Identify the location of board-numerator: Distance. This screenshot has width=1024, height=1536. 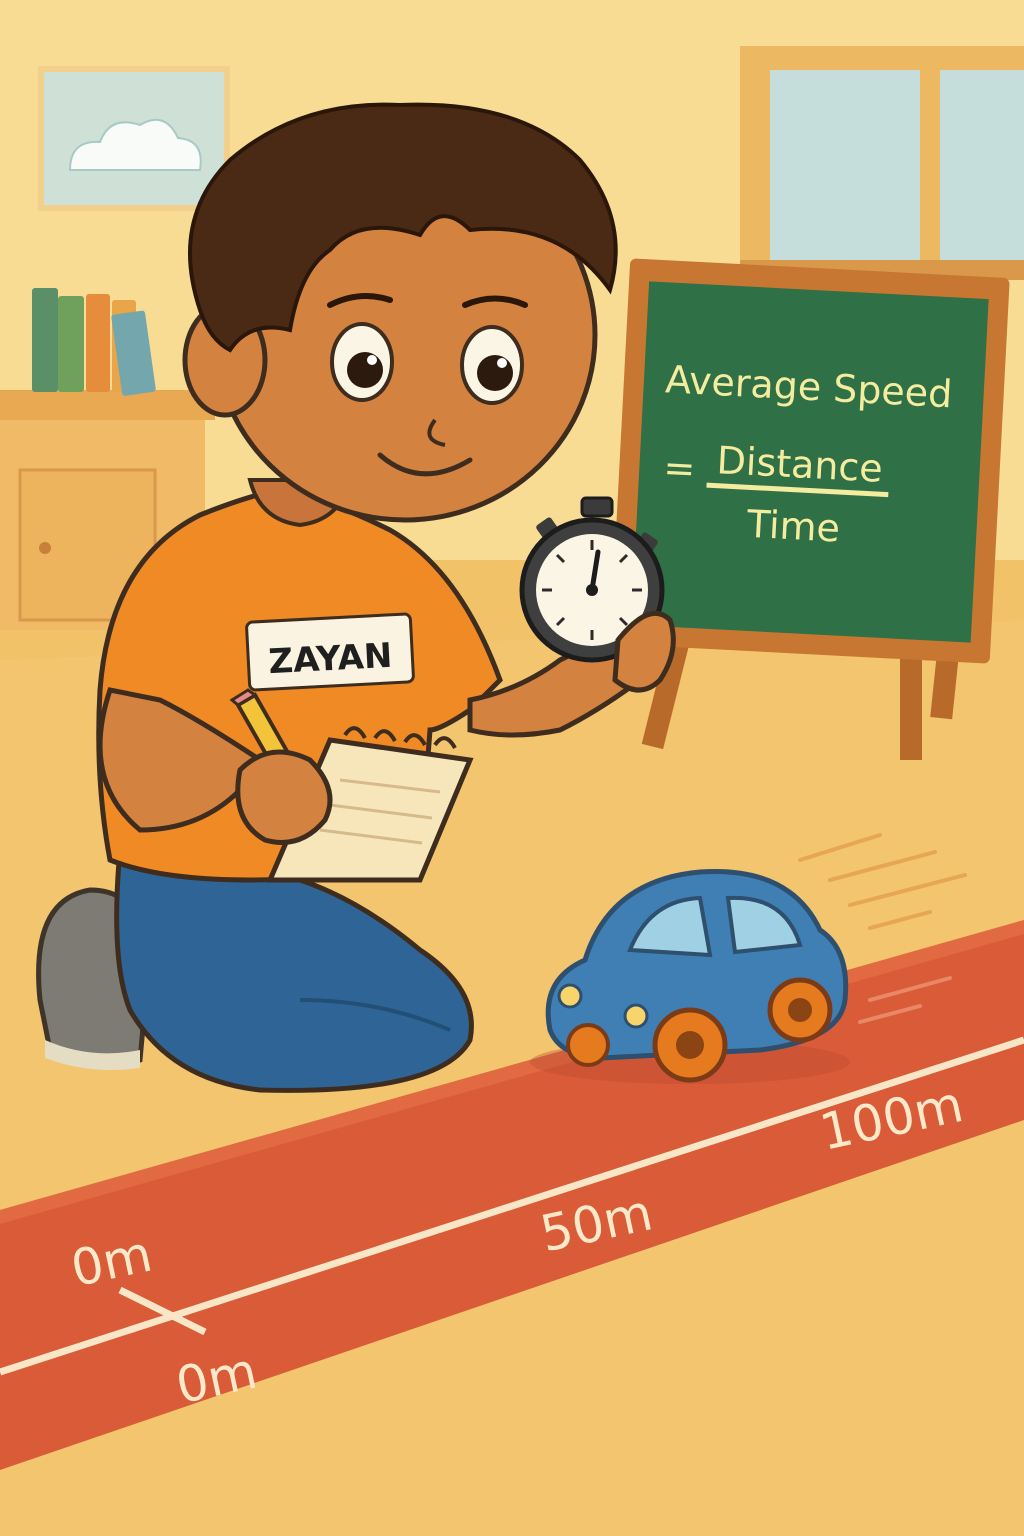
(800, 464).